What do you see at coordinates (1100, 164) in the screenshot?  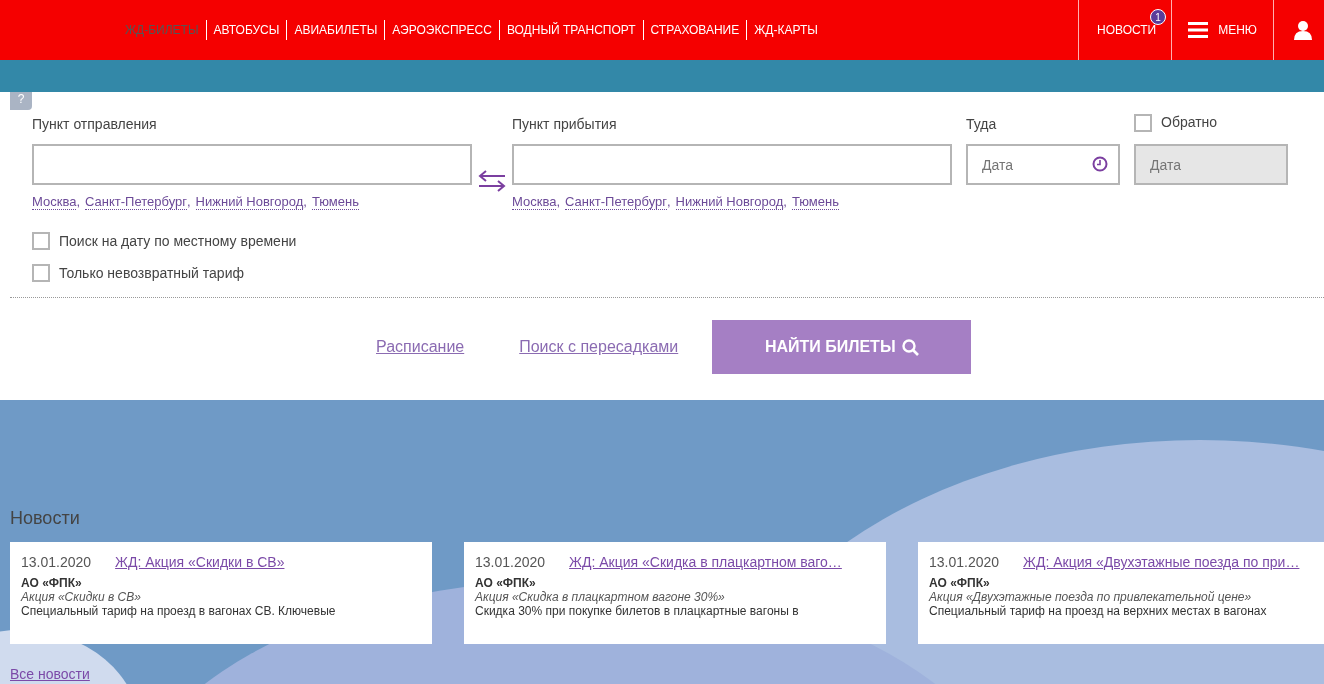 I see `clock-icon` at bounding box center [1100, 164].